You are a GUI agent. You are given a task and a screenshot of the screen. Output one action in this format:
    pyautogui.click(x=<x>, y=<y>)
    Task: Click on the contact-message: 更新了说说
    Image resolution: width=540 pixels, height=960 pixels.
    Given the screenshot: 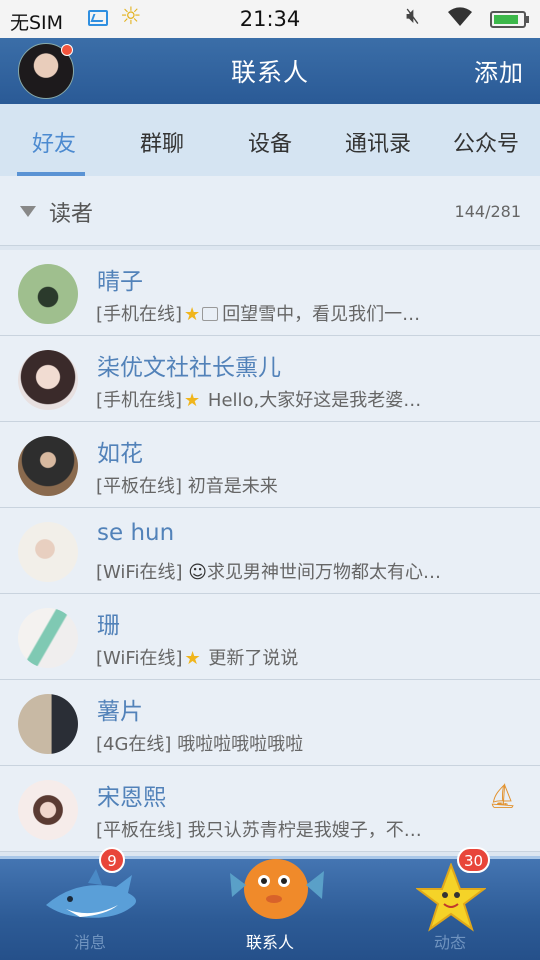 What is the action you would take?
    pyautogui.click(x=253, y=658)
    